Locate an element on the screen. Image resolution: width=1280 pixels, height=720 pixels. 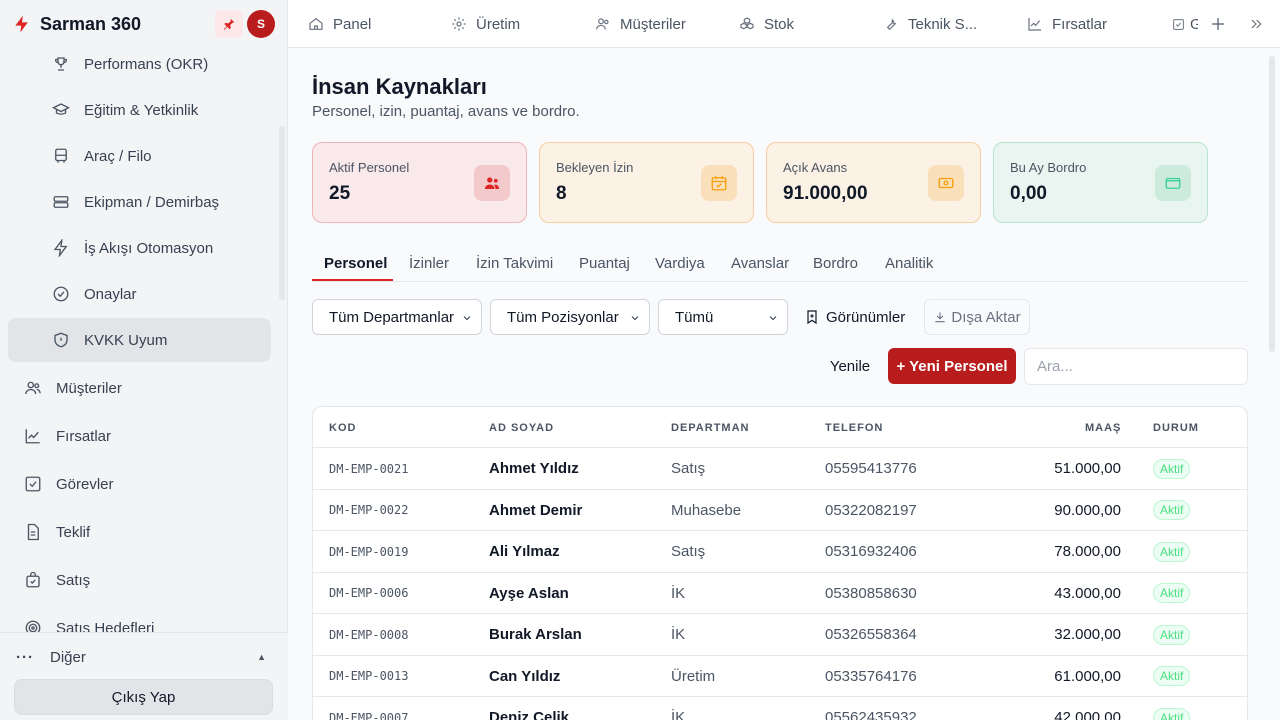
sidebar-item-label: Satış Hedefleri is located at coordinates (105, 626).